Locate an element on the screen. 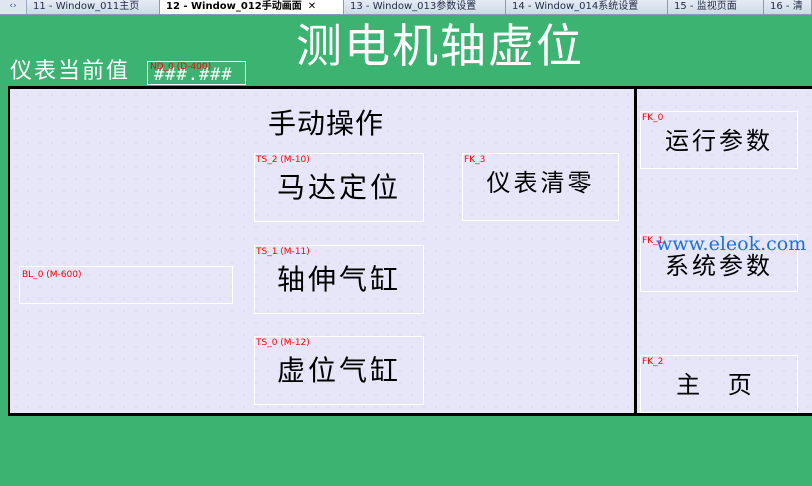 The image size is (812, 486). tab-label: 15 - 监视页面 is located at coordinates (705, 6).